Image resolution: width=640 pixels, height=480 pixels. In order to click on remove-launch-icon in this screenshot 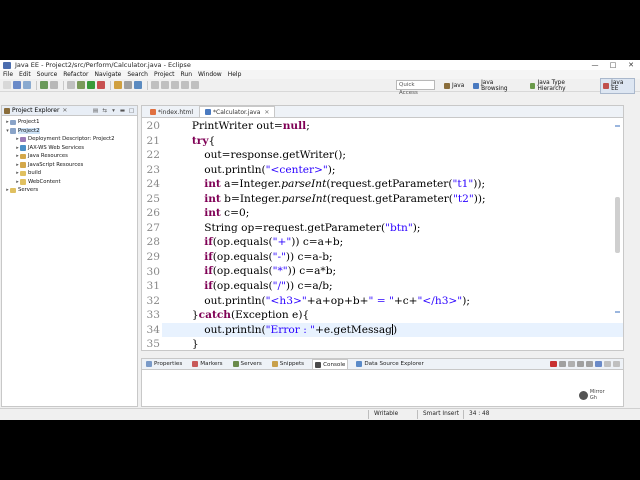, I will do `click(562, 364)`.